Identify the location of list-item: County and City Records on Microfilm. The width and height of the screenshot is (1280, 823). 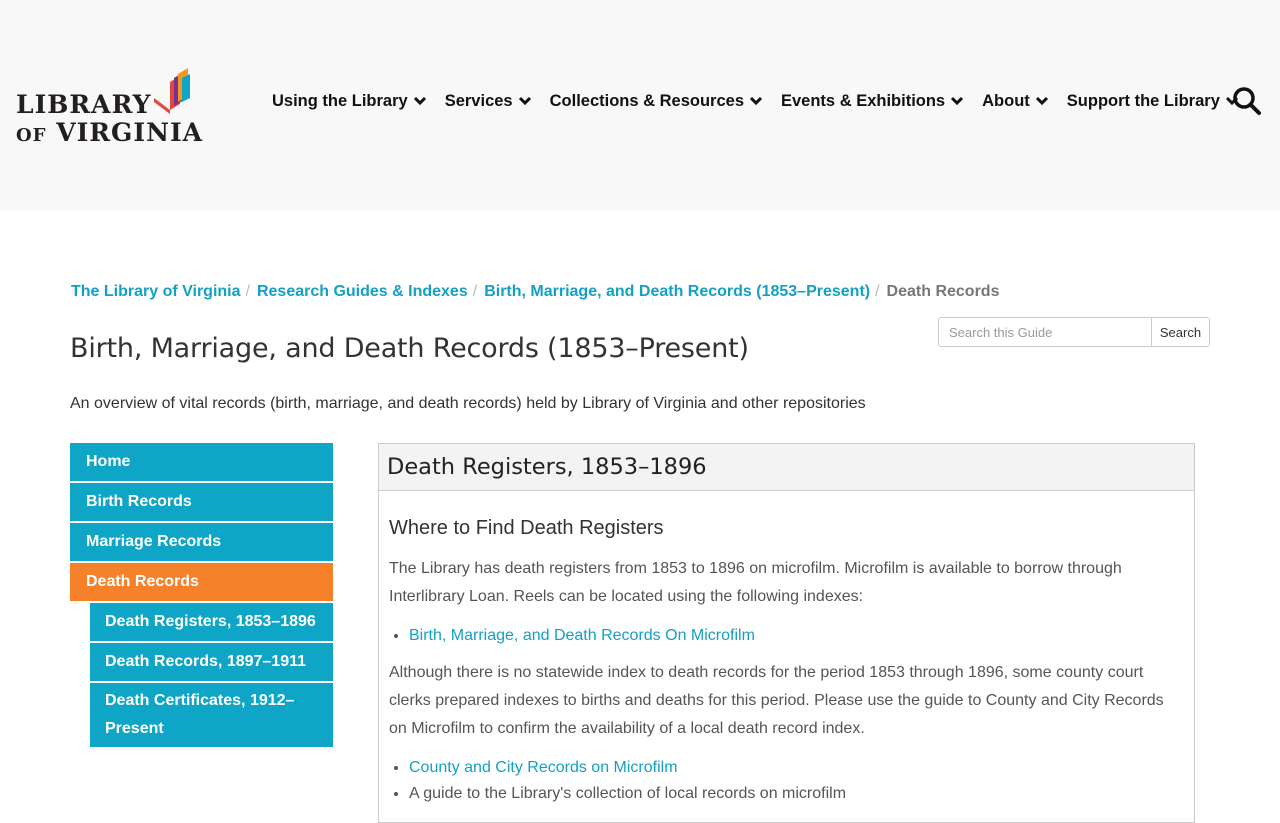
(796, 768).